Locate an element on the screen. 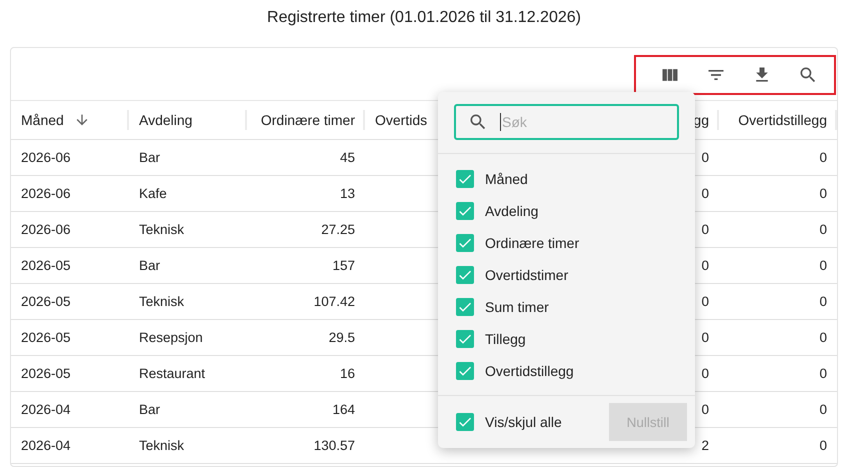 The height and width of the screenshot is (467, 850). search-field: Søk is located at coordinates (566, 122).